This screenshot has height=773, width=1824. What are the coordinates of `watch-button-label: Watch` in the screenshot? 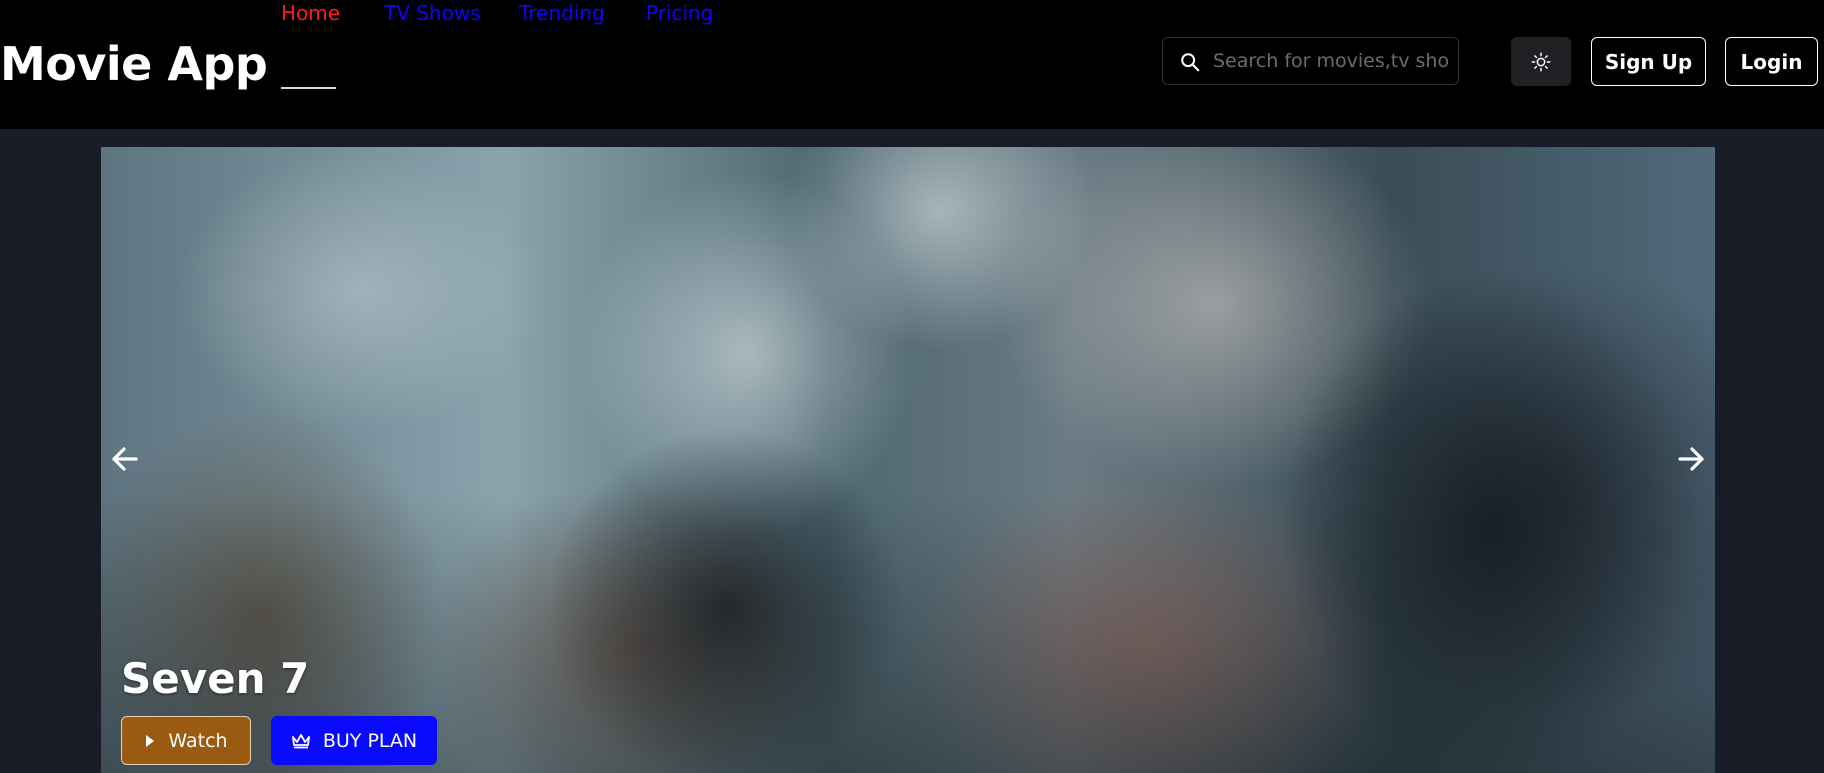 It's located at (198, 740).